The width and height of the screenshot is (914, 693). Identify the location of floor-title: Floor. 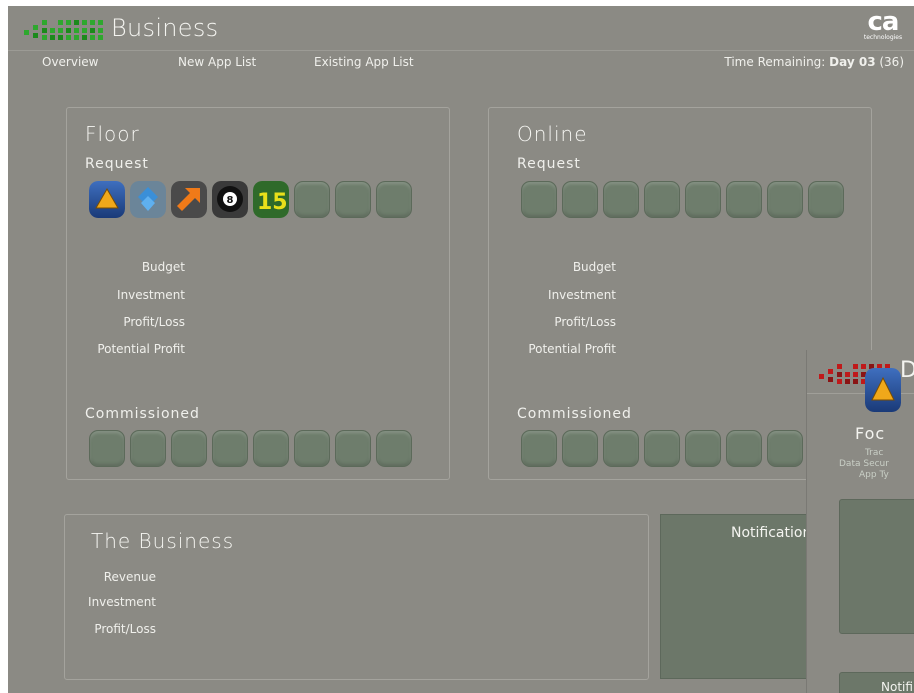
(112, 134).